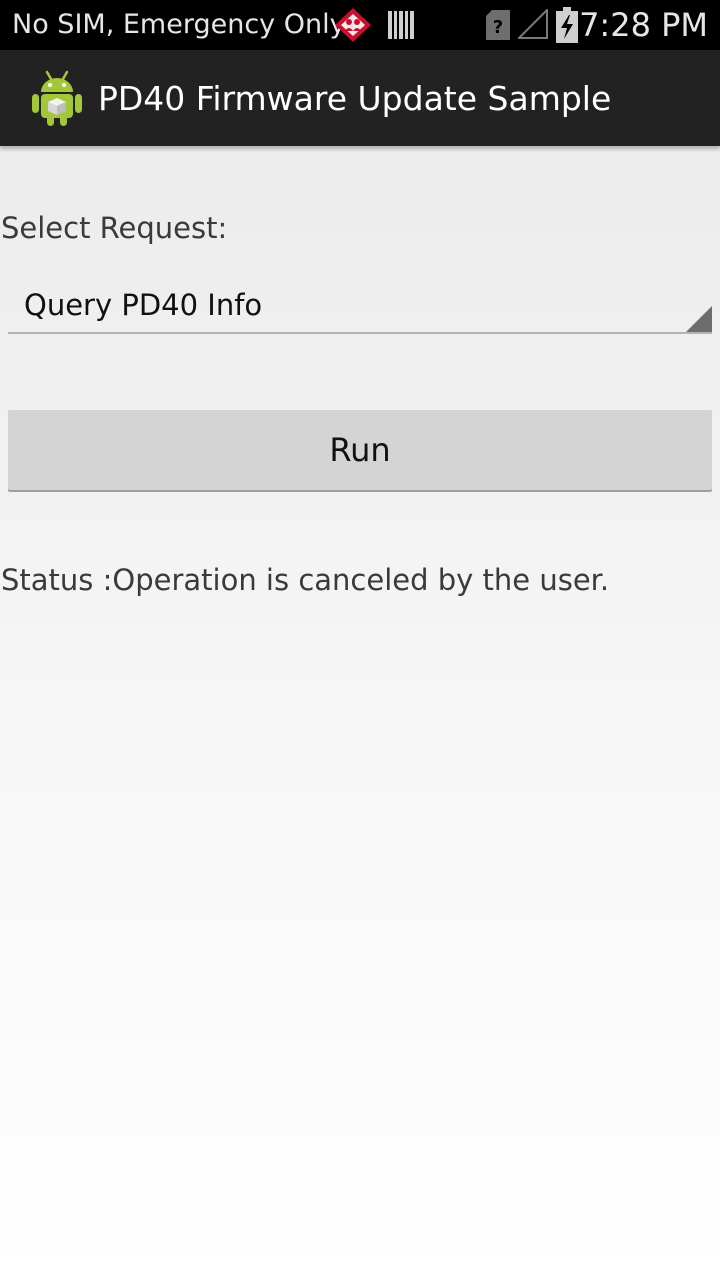 Image resolution: width=720 pixels, height=1280 pixels. What do you see at coordinates (57, 98) in the screenshot?
I see `android-app-icon` at bounding box center [57, 98].